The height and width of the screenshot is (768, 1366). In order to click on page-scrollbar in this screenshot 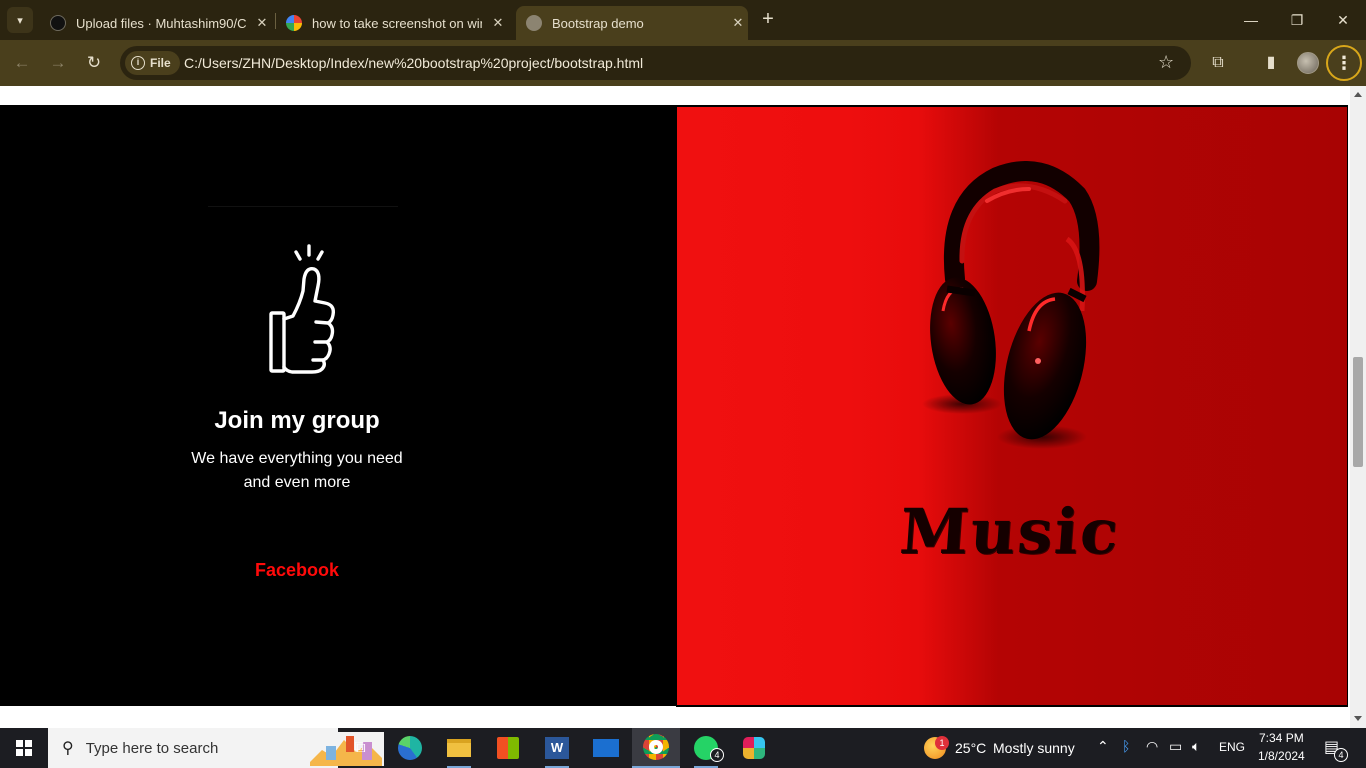, I will do `click(1358, 407)`.